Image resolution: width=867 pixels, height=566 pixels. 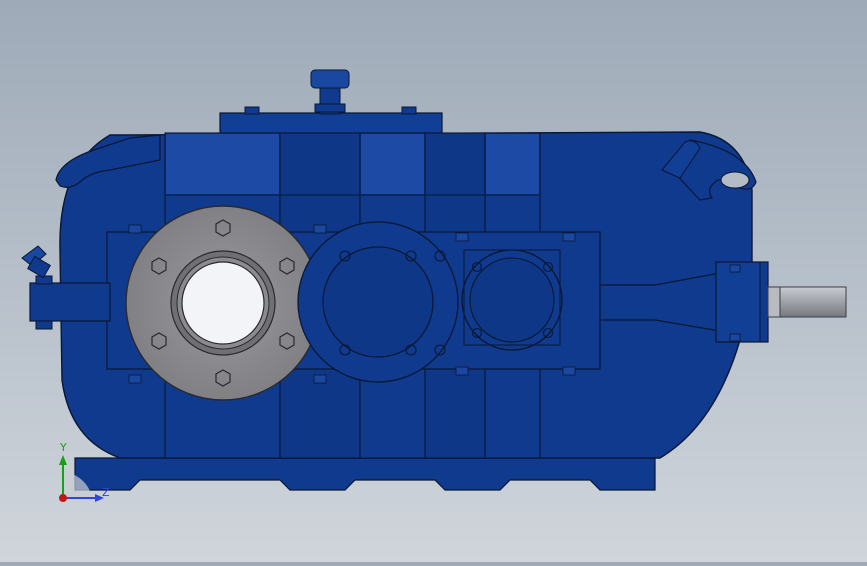 I want to click on z-axis-label: Z, so click(x=106, y=492).